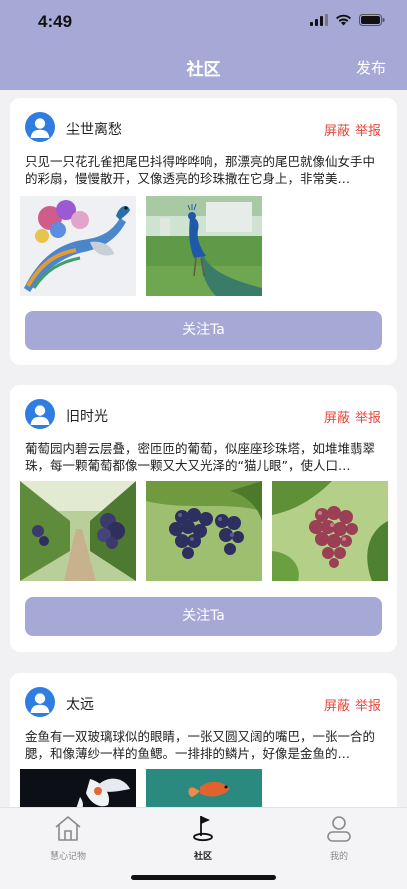 This screenshot has width=407, height=889. I want to click on page-title: 社区, so click(203, 70).